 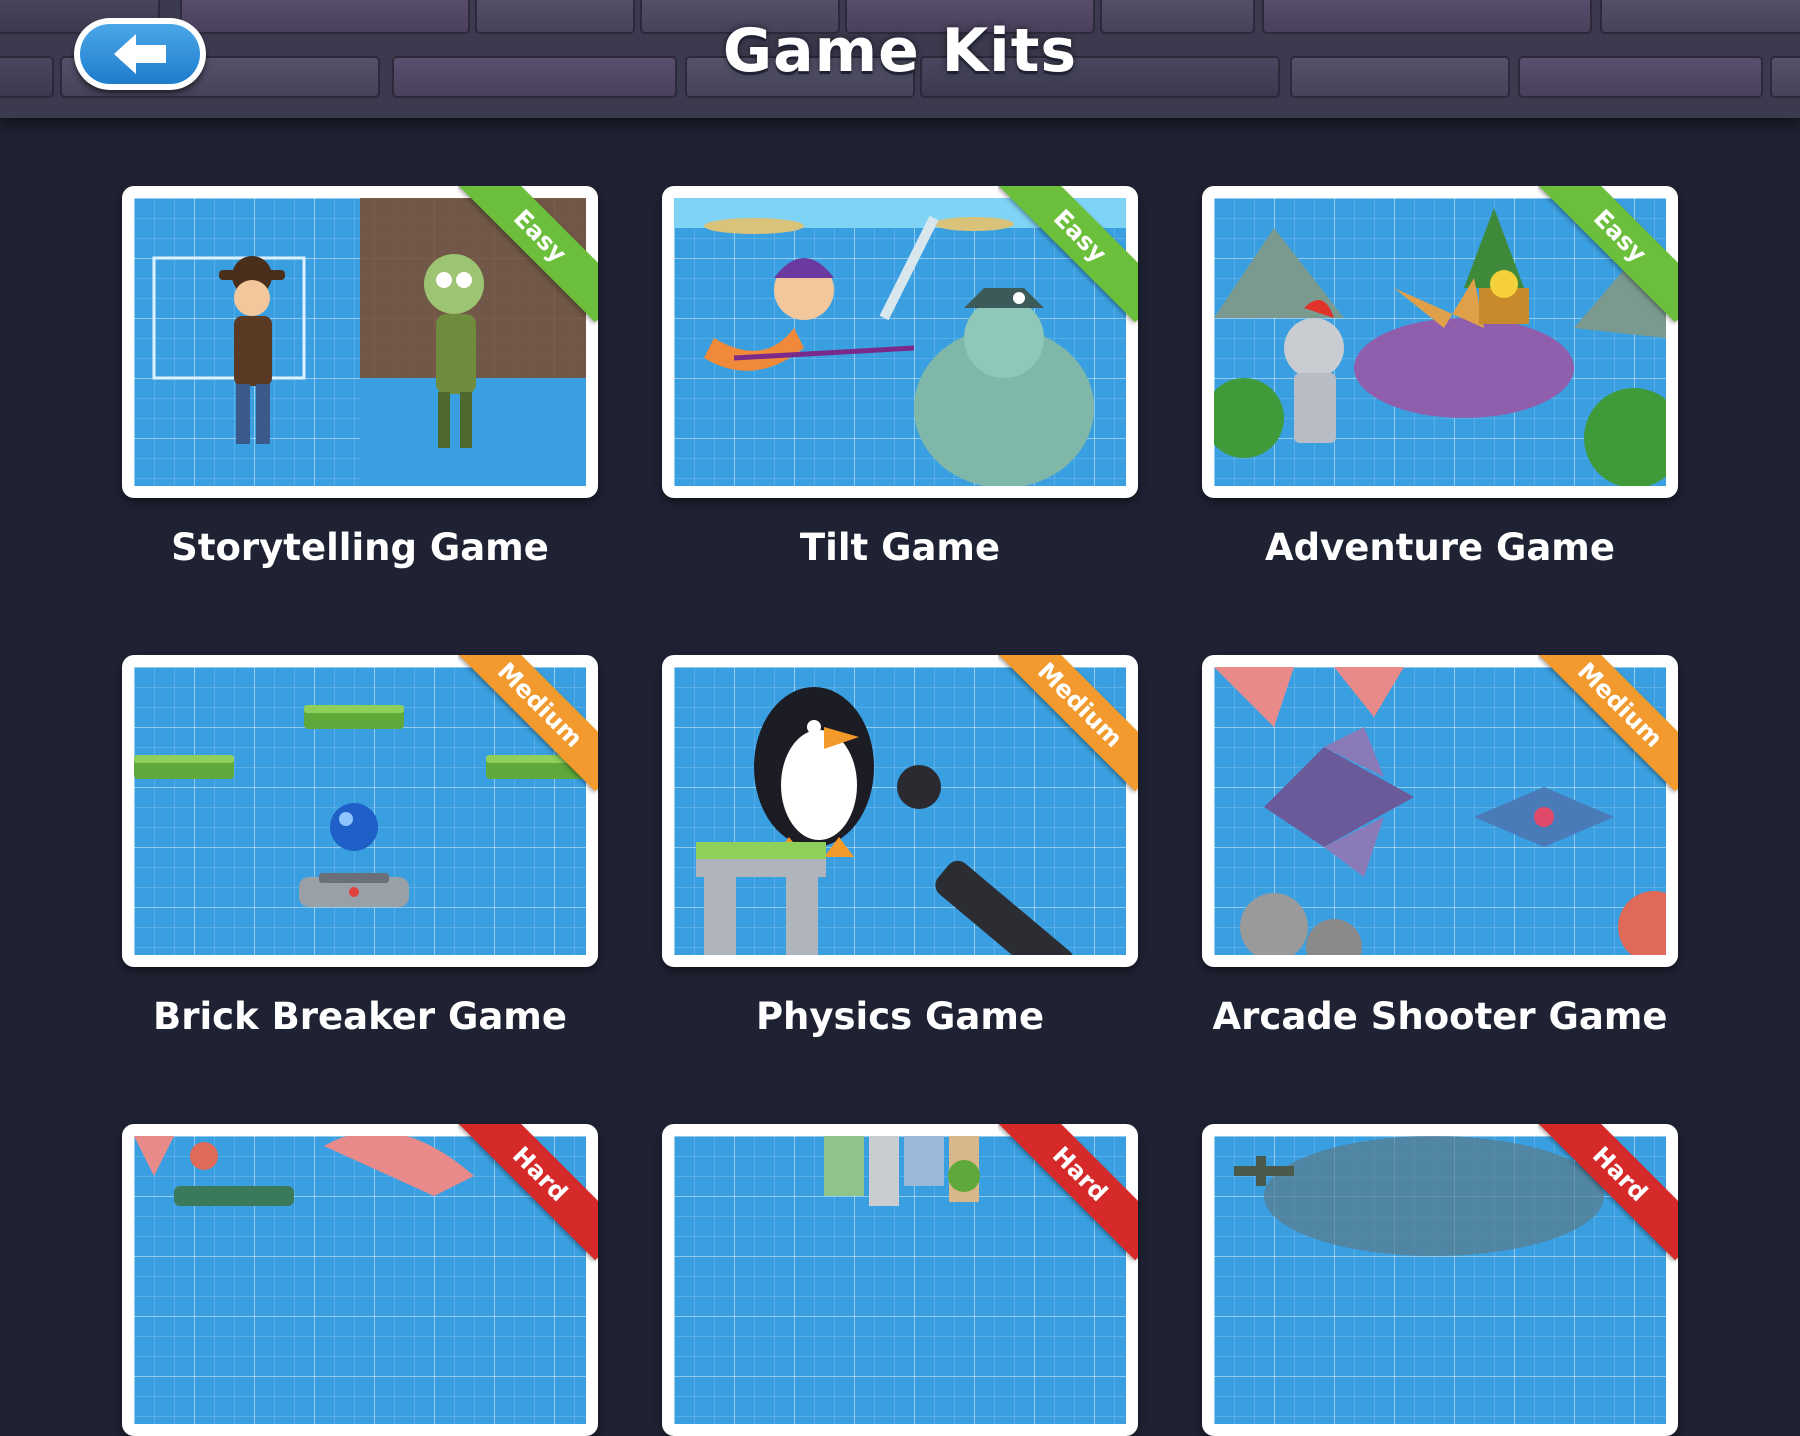 I want to click on kit-card-adventure: Easy Adventure Game, so click(x=1440, y=377).